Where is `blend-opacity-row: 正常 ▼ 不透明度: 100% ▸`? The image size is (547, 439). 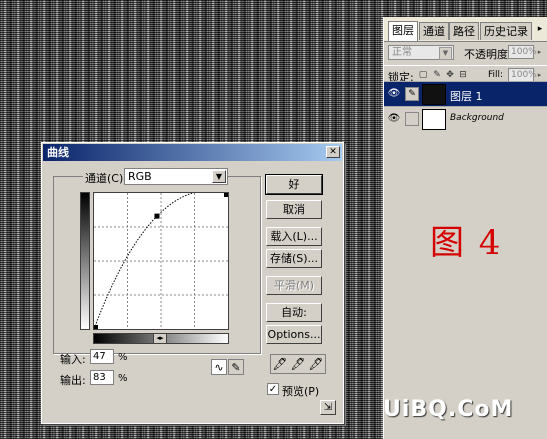 blend-opacity-row: 正常 ▼ 不透明度: 100% ▸ is located at coordinates (465, 52).